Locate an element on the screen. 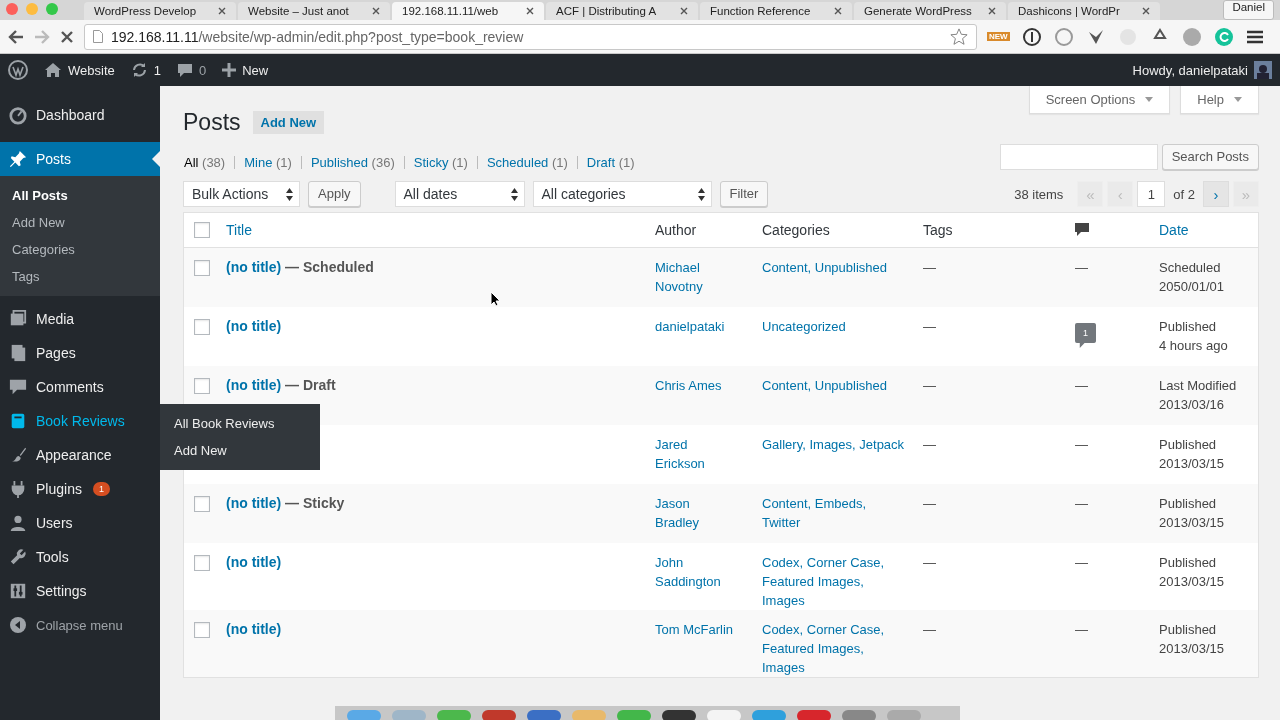 This screenshot has height=720, width=1280. author-link: John Saddington is located at coordinates (695, 572).